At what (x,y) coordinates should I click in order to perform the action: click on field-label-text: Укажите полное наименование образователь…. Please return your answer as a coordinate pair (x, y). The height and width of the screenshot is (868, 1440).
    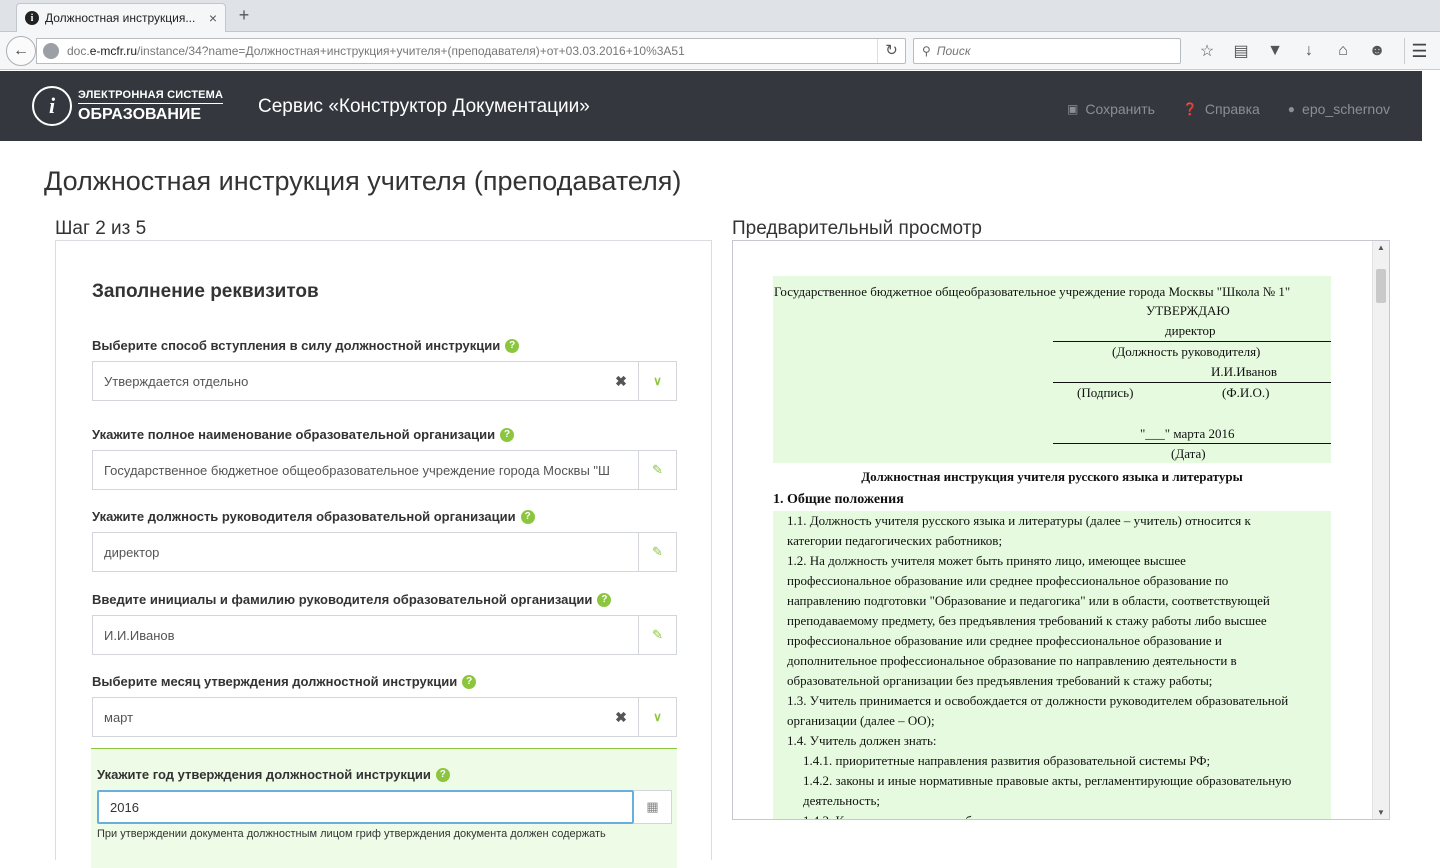
    Looking at the image, I should click on (294, 434).